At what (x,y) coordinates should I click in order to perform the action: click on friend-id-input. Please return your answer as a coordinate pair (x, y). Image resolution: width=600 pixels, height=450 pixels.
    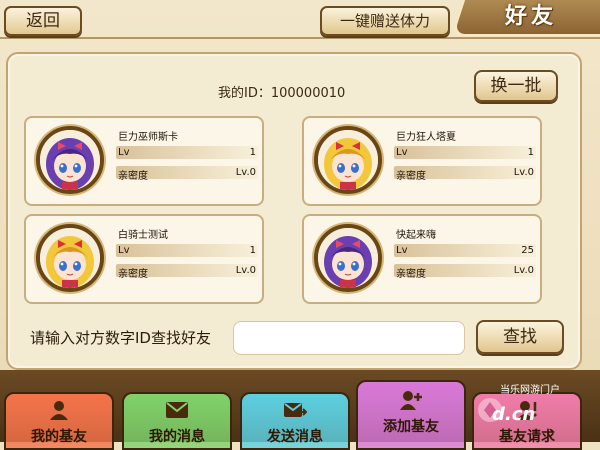
    Looking at the image, I should click on (349, 338).